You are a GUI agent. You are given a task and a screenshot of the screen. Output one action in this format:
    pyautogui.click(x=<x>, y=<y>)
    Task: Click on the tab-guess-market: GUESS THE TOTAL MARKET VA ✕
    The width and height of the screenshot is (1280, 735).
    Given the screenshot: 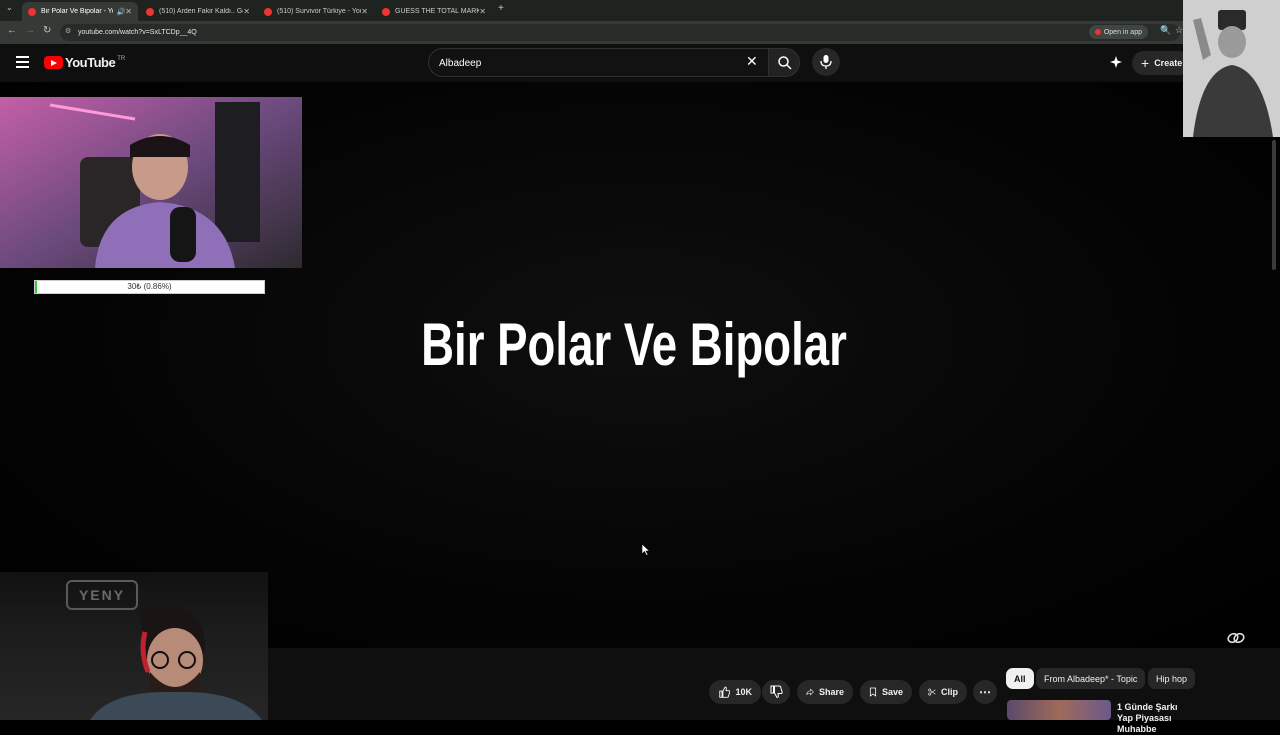 What is the action you would take?
    pyautogui.click(x=434, y=11)
    